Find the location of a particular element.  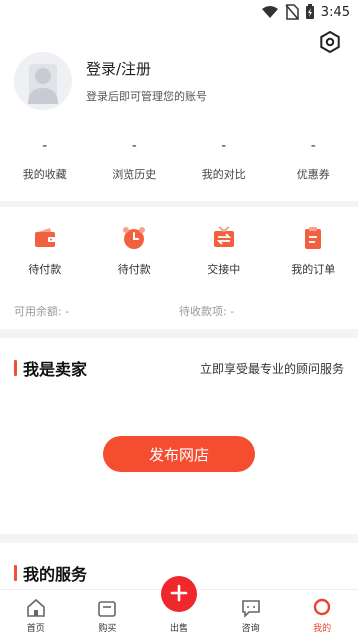

tab-home: 首页 is located at coordinates (36, 614).